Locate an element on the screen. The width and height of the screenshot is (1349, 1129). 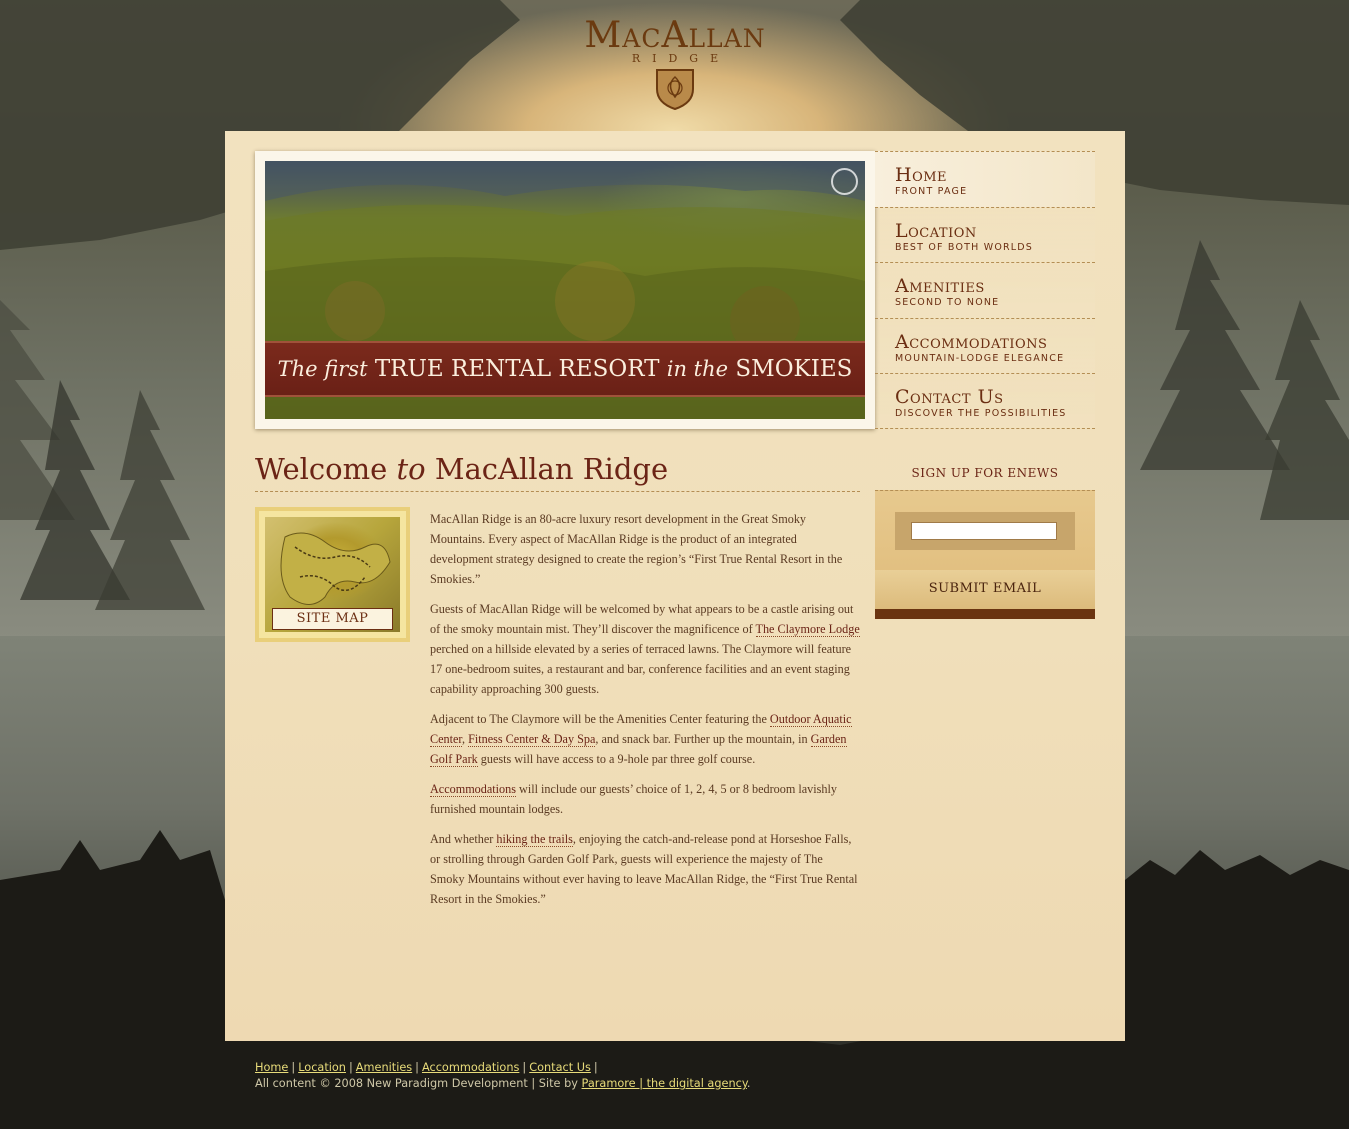
agency-link: Paramore | the digital agency is located at coordinates (664, 1083).